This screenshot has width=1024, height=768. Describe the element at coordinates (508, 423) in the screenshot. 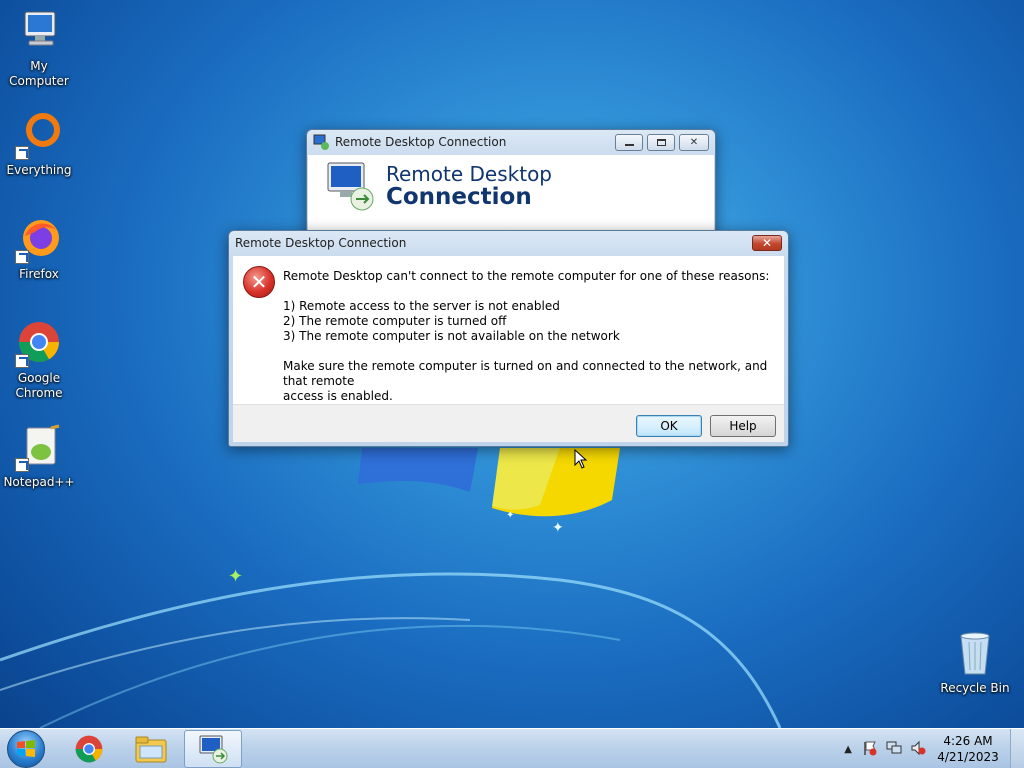

I see `error-dialog-footer: OK Help` at that location.